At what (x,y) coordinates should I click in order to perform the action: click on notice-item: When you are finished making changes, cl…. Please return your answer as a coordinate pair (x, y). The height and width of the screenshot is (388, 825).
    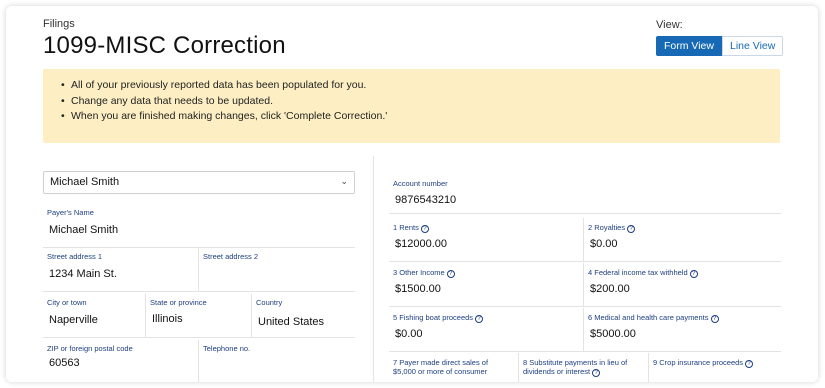
    Looking at the image, I should click on (420, 117).